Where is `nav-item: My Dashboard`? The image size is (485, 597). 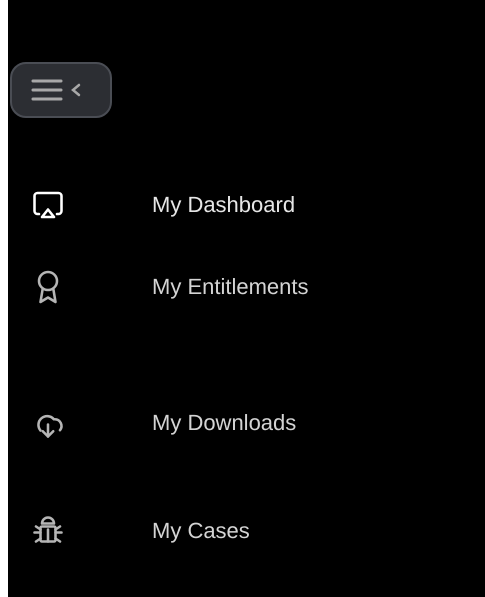
nav-item: My Dashboard is located at coordinates (198, 205).